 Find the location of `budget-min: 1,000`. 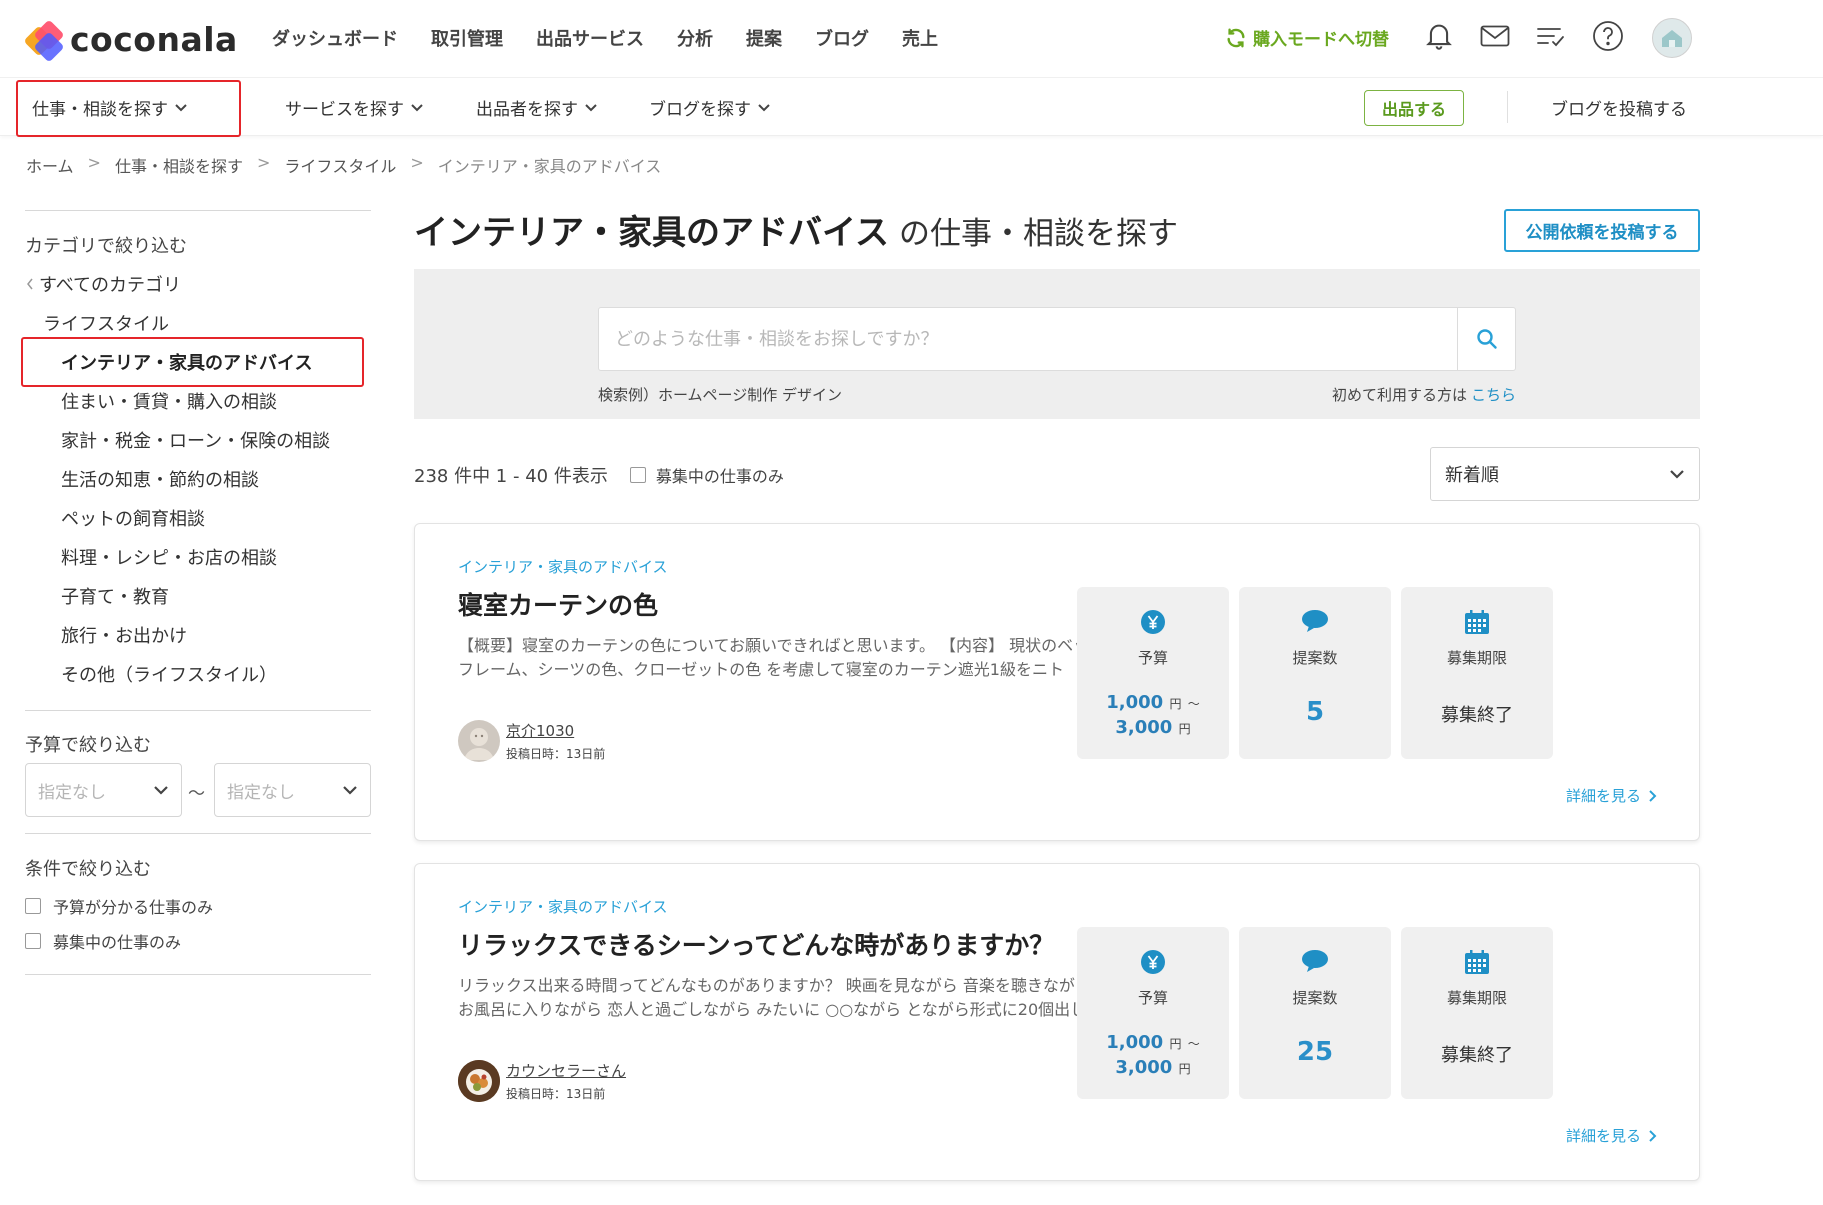

budget-min: 1,000 is located at coordinates (1135, 702).